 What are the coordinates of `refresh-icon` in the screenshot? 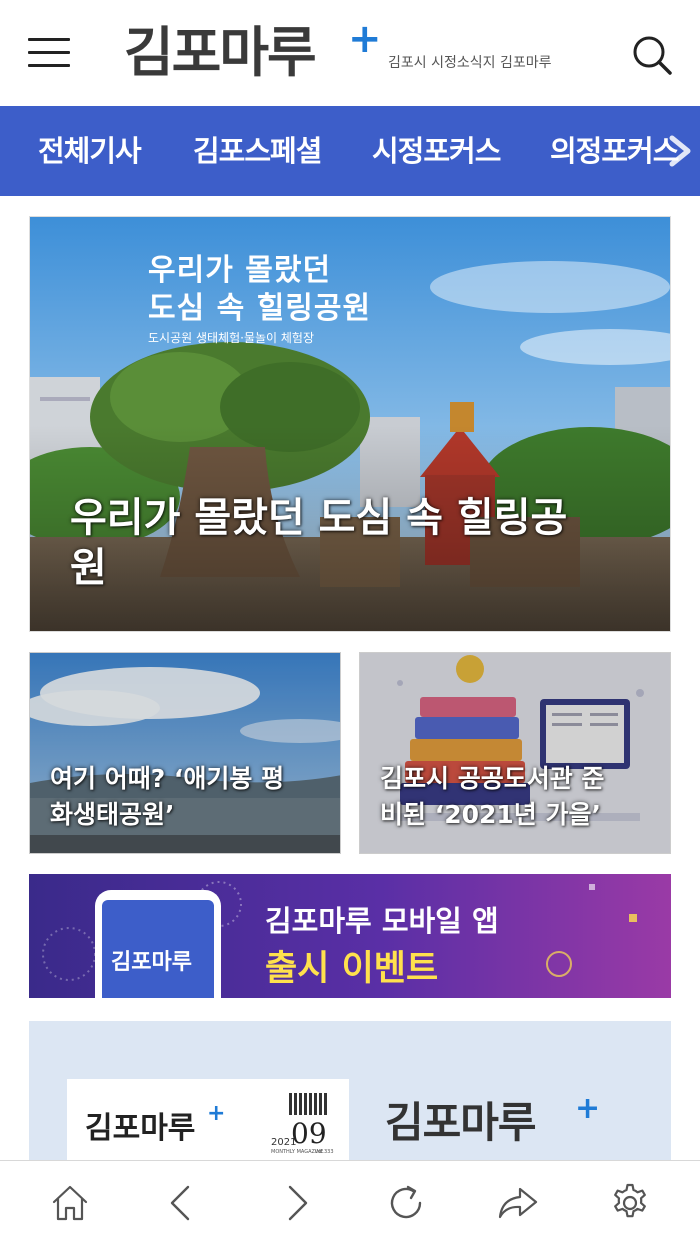 It's located at (406, 1203).